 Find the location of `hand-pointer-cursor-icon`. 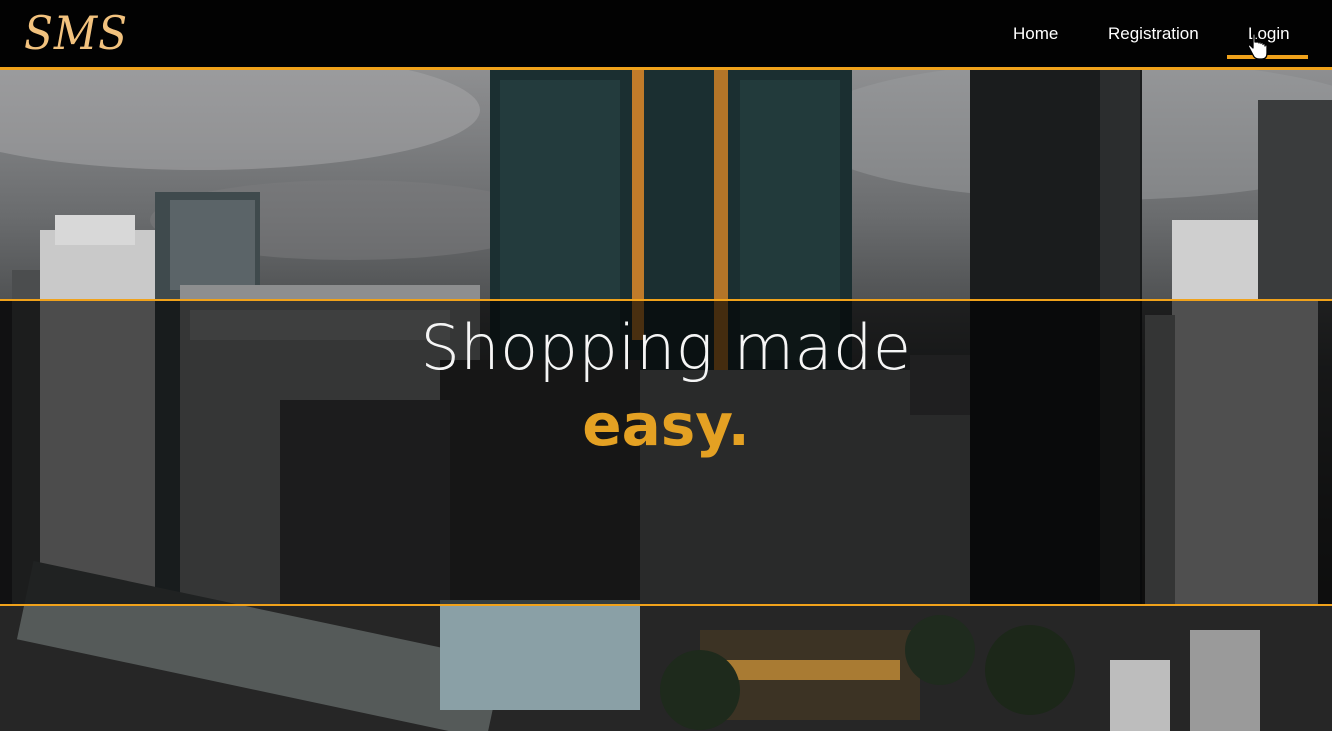

hand-pointer-cursor-icon is located at coordinates (1257, 46).